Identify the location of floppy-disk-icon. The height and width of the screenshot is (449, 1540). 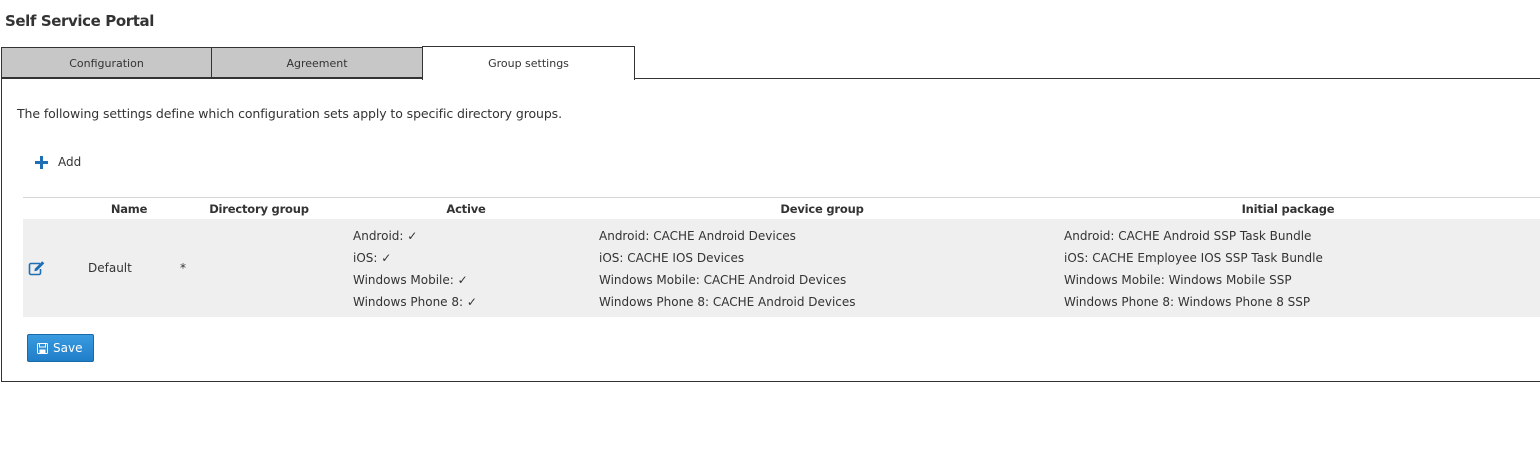
(42, 348).